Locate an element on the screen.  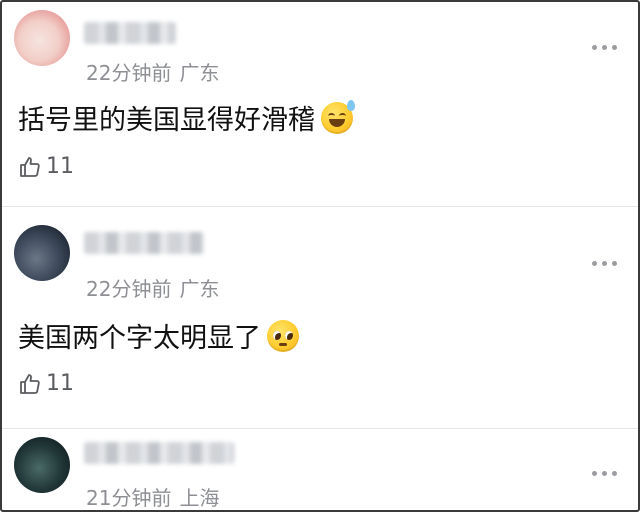
comment-text: 括号里的美国显得好滑稽 is located at coordinates (166, 120).